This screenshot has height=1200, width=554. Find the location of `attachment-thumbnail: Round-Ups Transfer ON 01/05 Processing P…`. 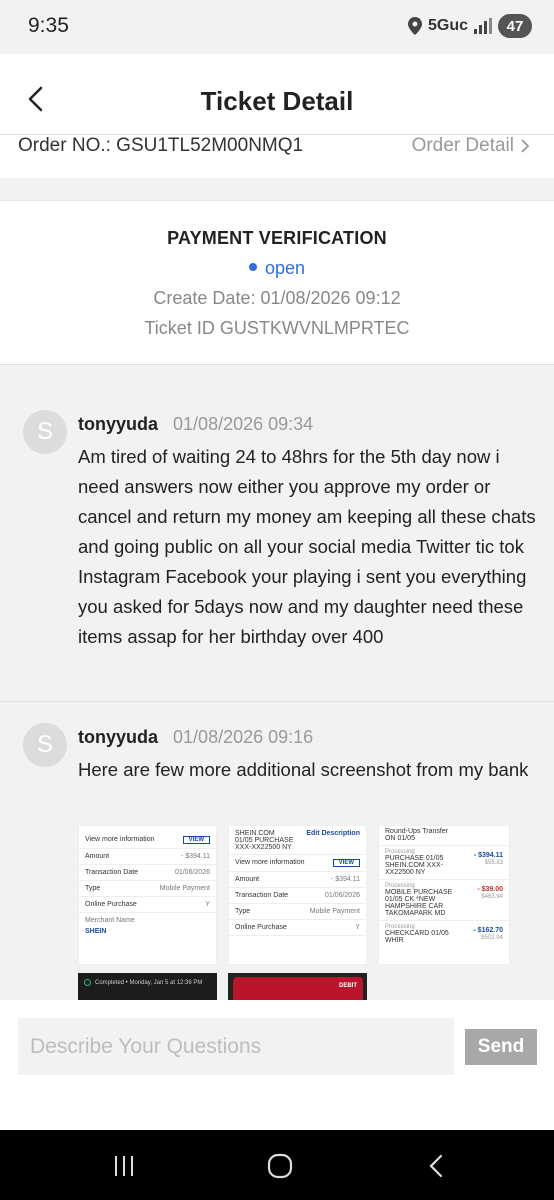

attachment-thumbnail: Round-Ups Transfer ON 01/05 Processing P… is located at coordinates (444, 895).